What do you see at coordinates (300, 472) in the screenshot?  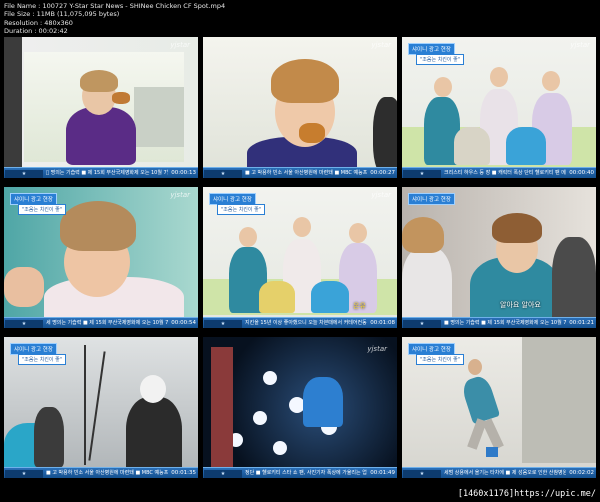 I see `news-ticker: ★정단 ■ 헬로키티 스타 쇼 팬, 사진기자 폭상에 가율리는 업의는 기습력` at bounding box center [300, 472].